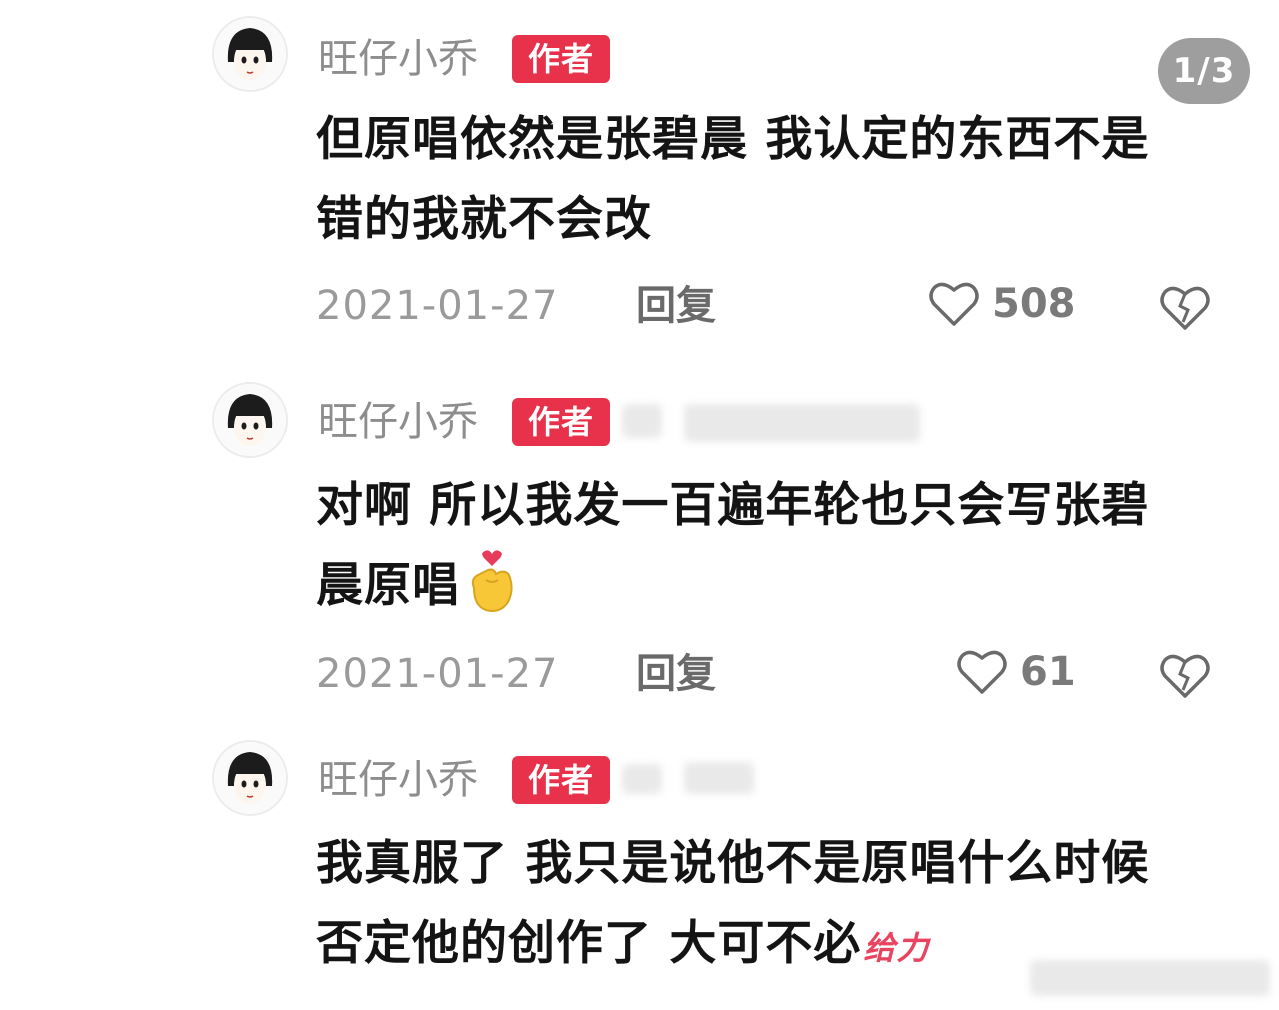 Image resolution: width=1279 pixels, height=1010 pixels. What do you see at coordinates (1048, 672) in the screenshot?
I see `like-count: 61` at bounding box center [1048, 672].